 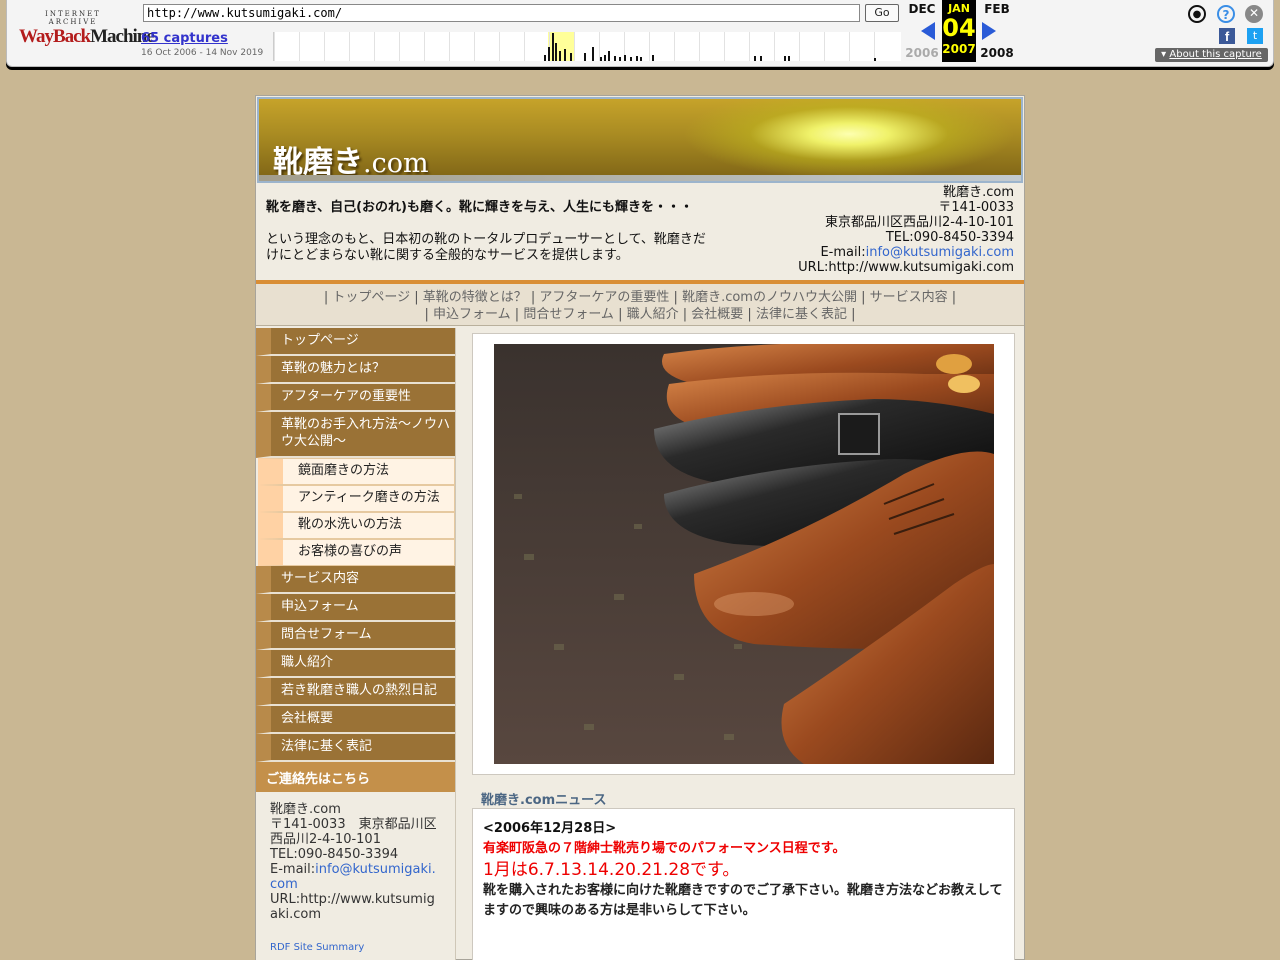 What do you see at coordinates (959, 49) in the screenshot?
I see `wayback-cur-year: 2007` at bounding box center [959, 49].